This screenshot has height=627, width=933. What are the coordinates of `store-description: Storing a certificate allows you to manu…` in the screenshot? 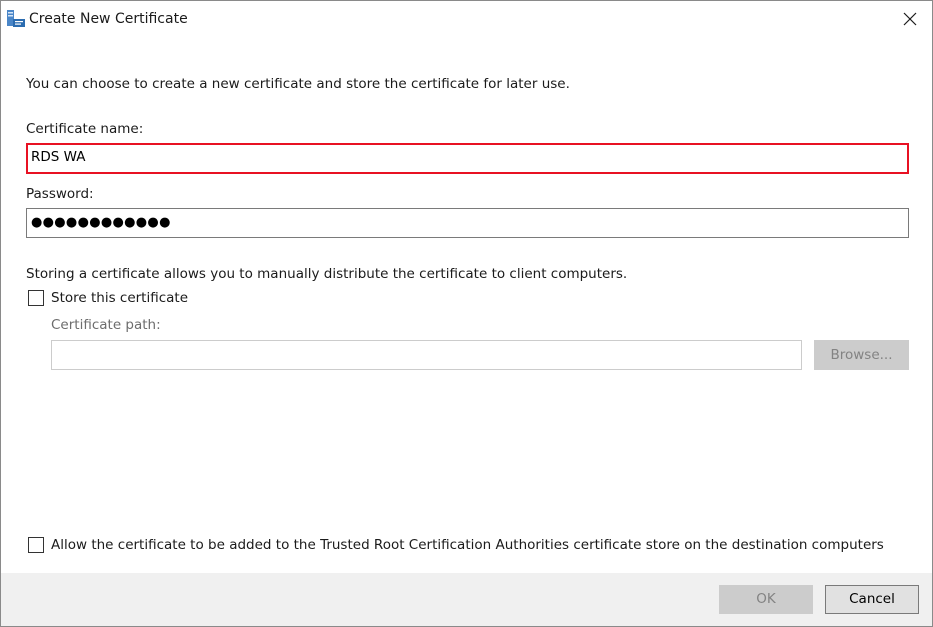 It's located at (327, 274).